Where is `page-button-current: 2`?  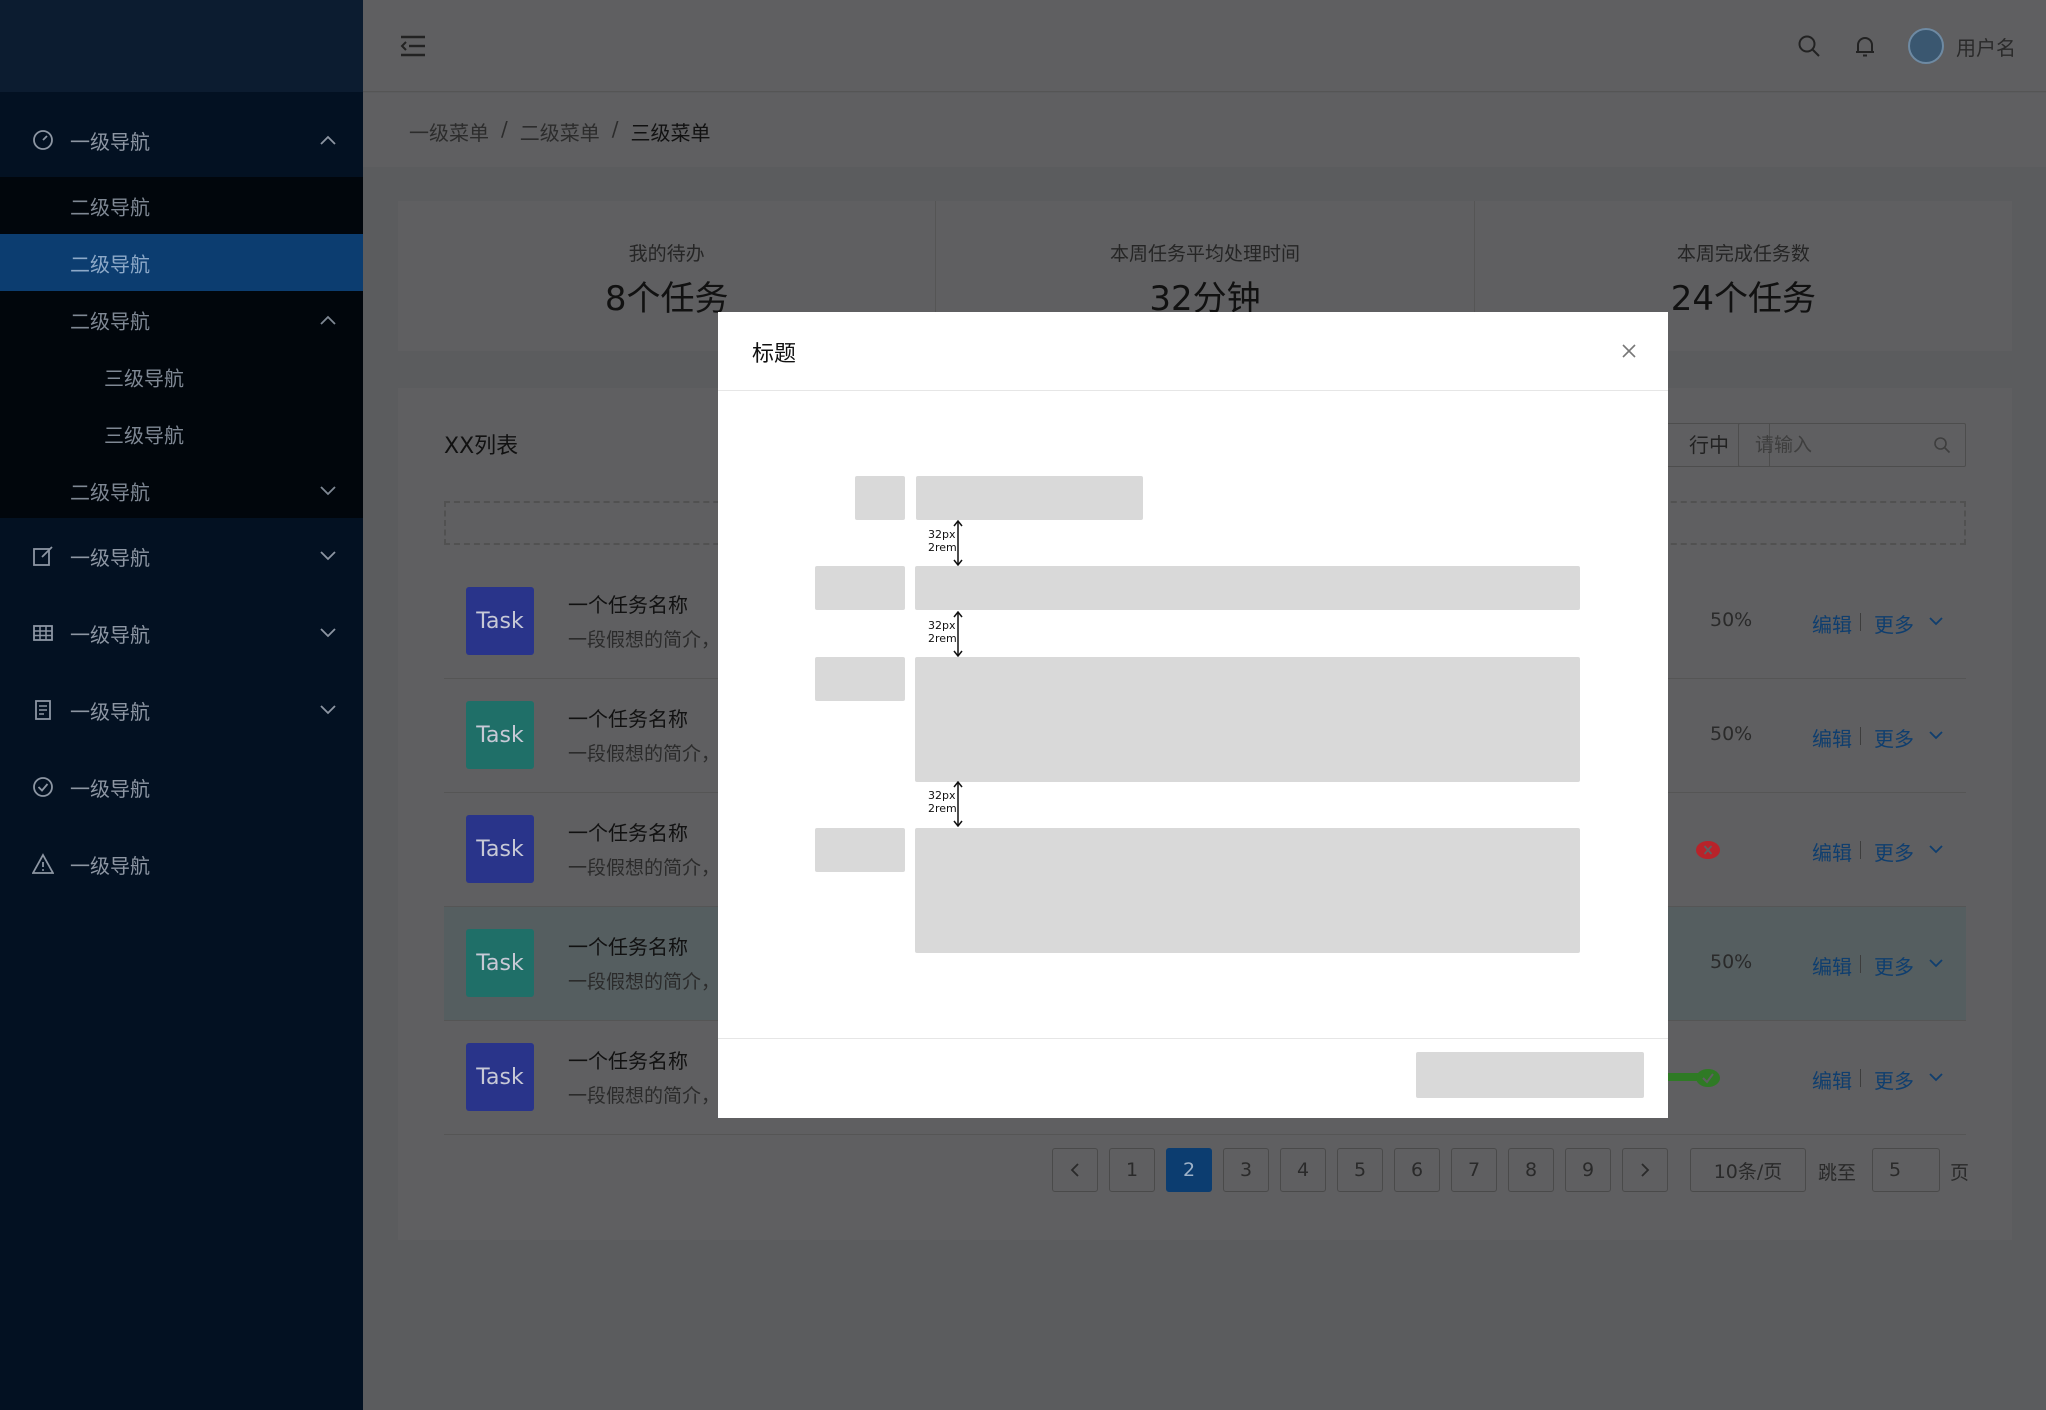 page-button-current: 2 is located at coordinates (1189, 1170).